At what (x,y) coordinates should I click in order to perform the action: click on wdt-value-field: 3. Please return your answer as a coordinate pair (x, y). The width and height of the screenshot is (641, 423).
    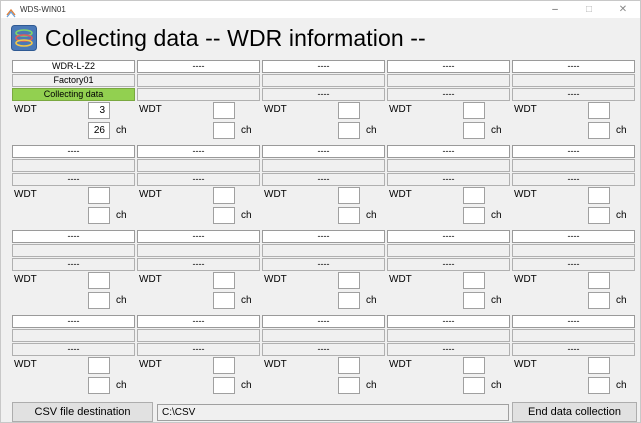
    Looking at the image, I should click on (99, 110).